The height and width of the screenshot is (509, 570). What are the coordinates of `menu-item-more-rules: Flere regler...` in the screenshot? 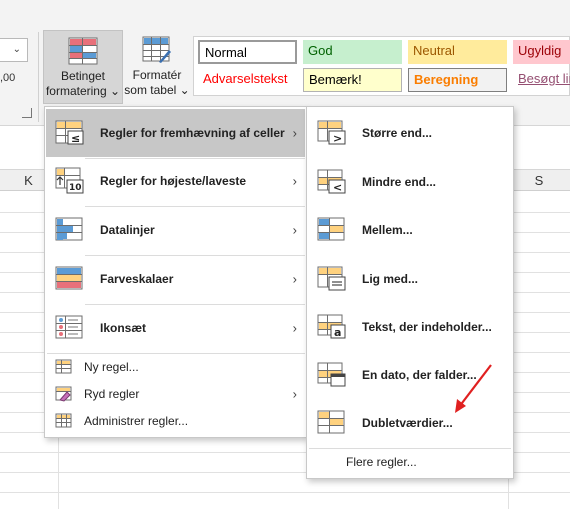 It's located at (410, 462).